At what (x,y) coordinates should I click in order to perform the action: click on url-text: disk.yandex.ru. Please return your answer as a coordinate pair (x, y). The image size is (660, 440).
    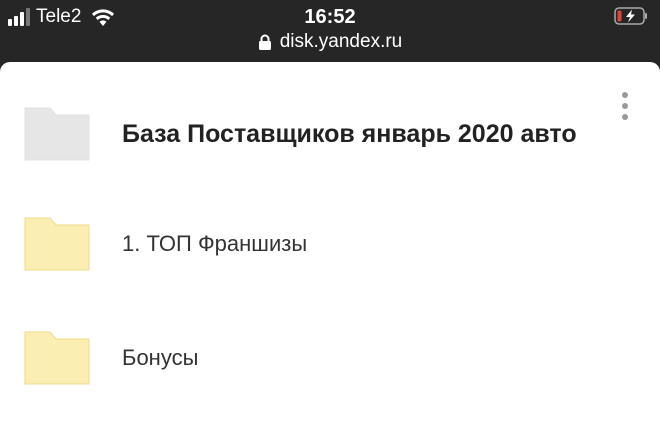
    Looking at the image, I should click on (341, 41).